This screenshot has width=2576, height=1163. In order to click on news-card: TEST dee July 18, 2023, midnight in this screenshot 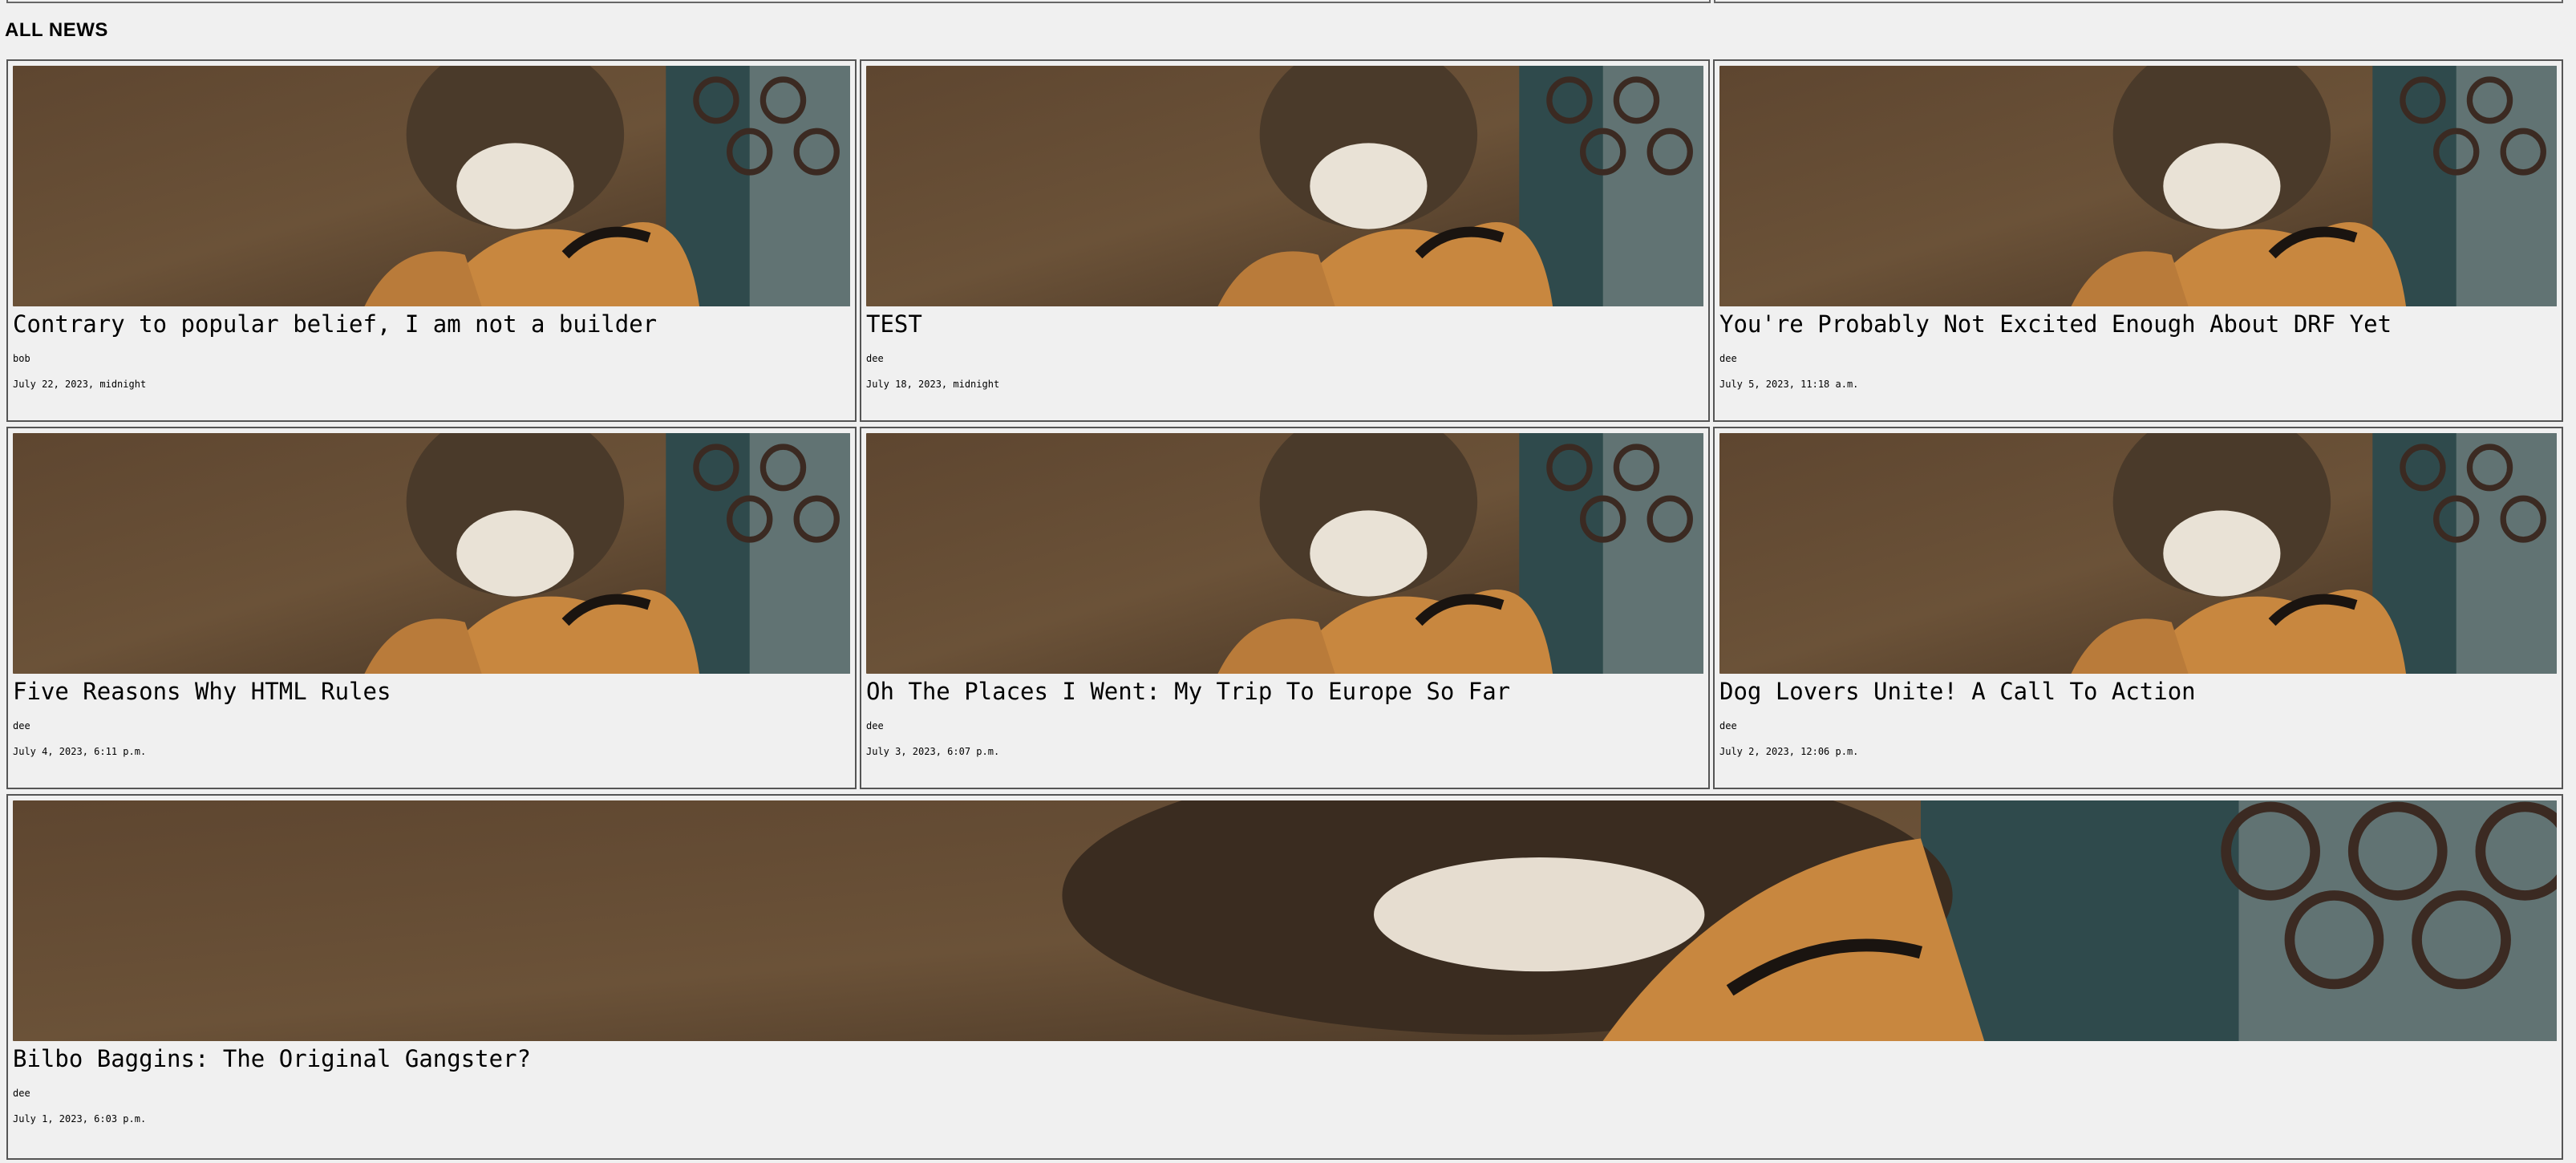, I will do `click(1285, 240)`.